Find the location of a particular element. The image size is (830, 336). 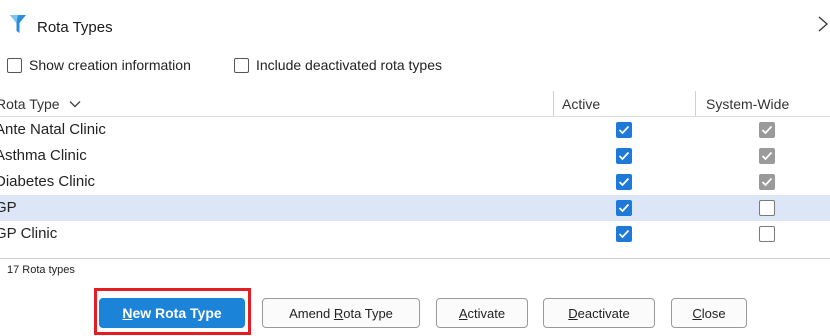

column-header-rota-type: Rota Type is located at coordinates (276, 104).